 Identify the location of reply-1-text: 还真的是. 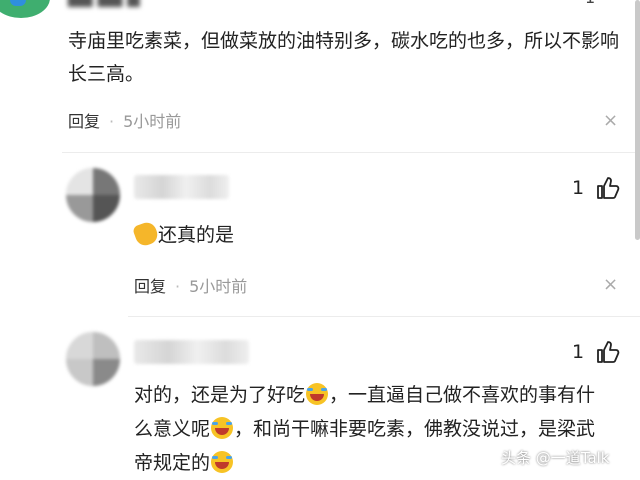
(196, 235).